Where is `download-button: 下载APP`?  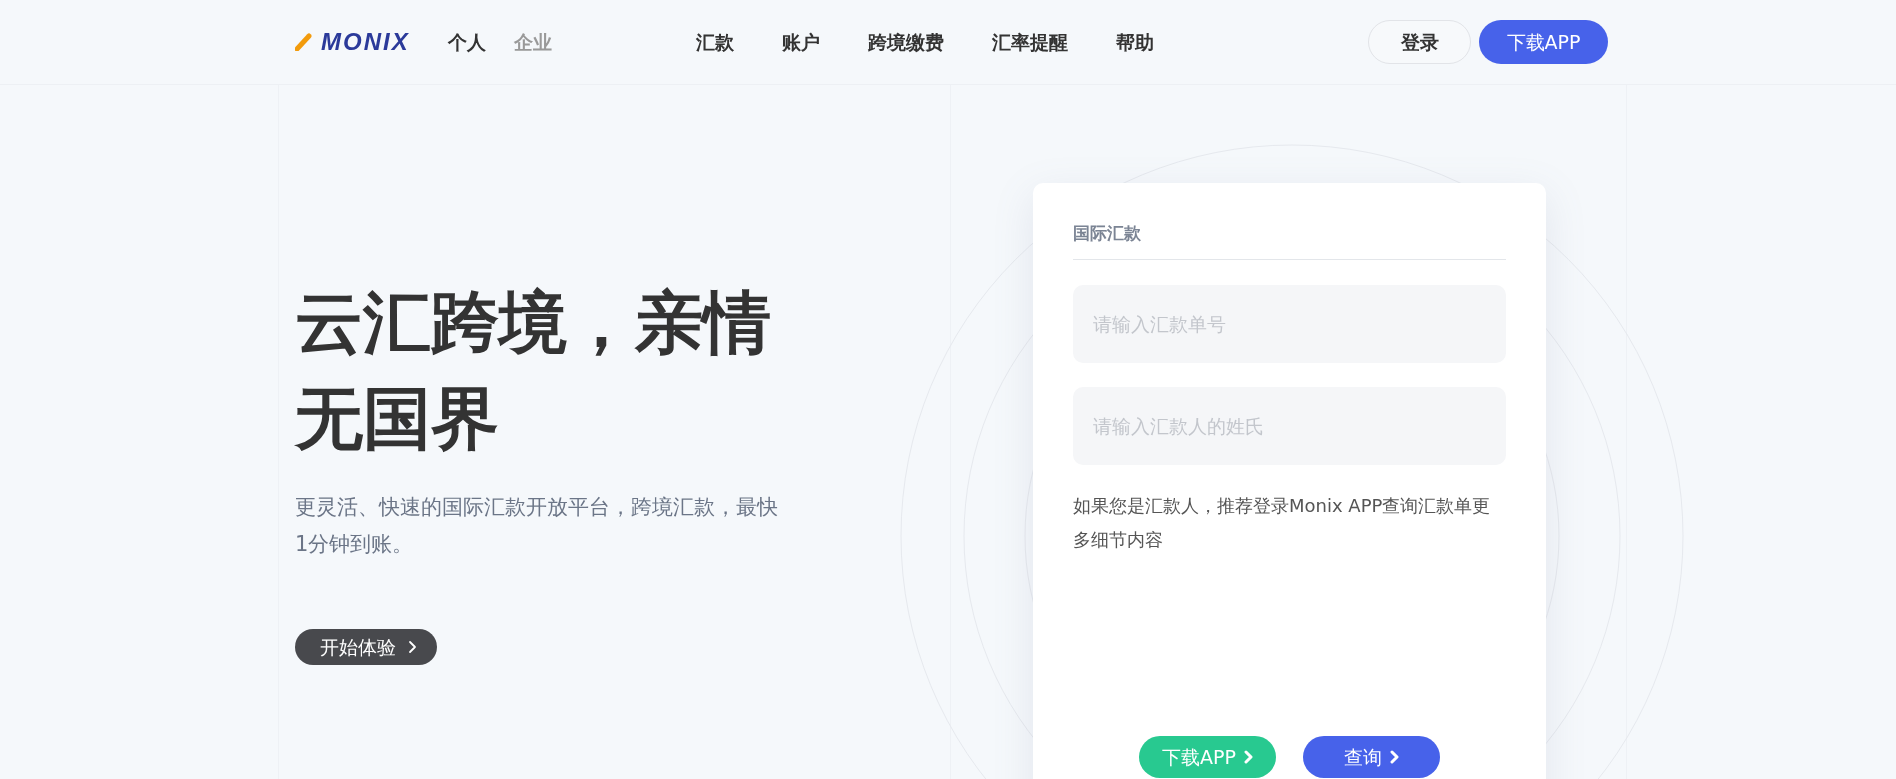
download-button: 下载APP is located at coordinates (1543, 42).